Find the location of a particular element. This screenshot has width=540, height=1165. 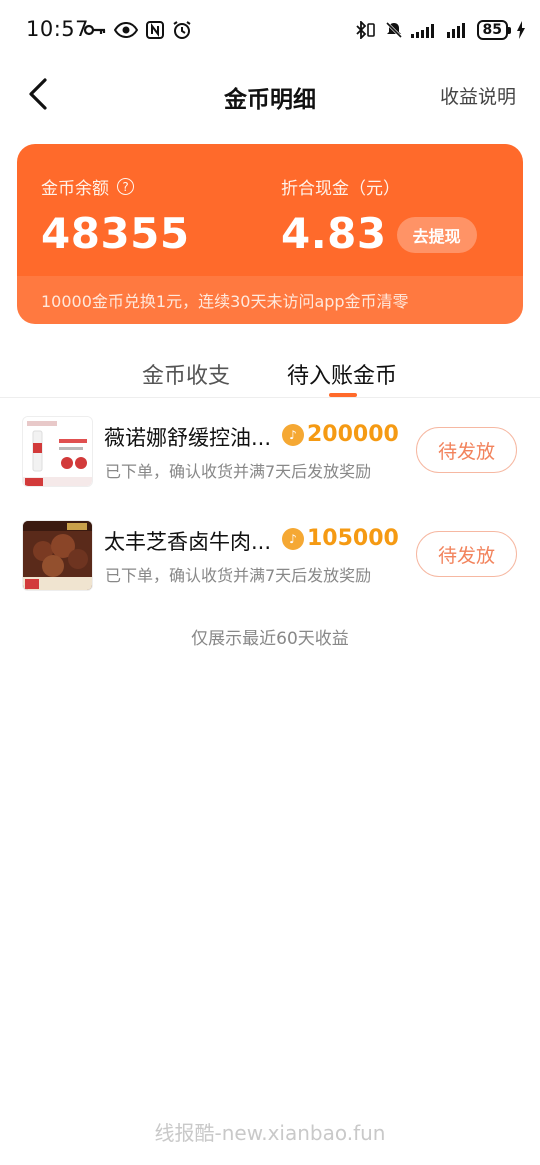

tab-bar: 金币收支 待入账金币 is located at coordinates (270, 374).